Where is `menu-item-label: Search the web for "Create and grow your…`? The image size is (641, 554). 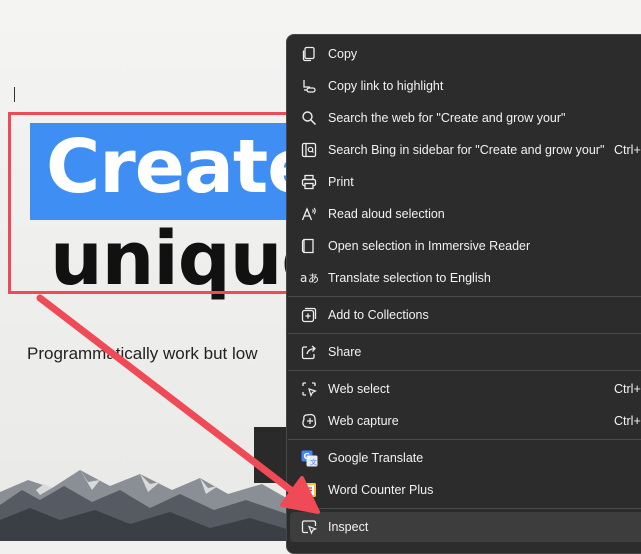
menu-item-label: Search the web for "Create and grow your… is located at coordinates (447, 118).